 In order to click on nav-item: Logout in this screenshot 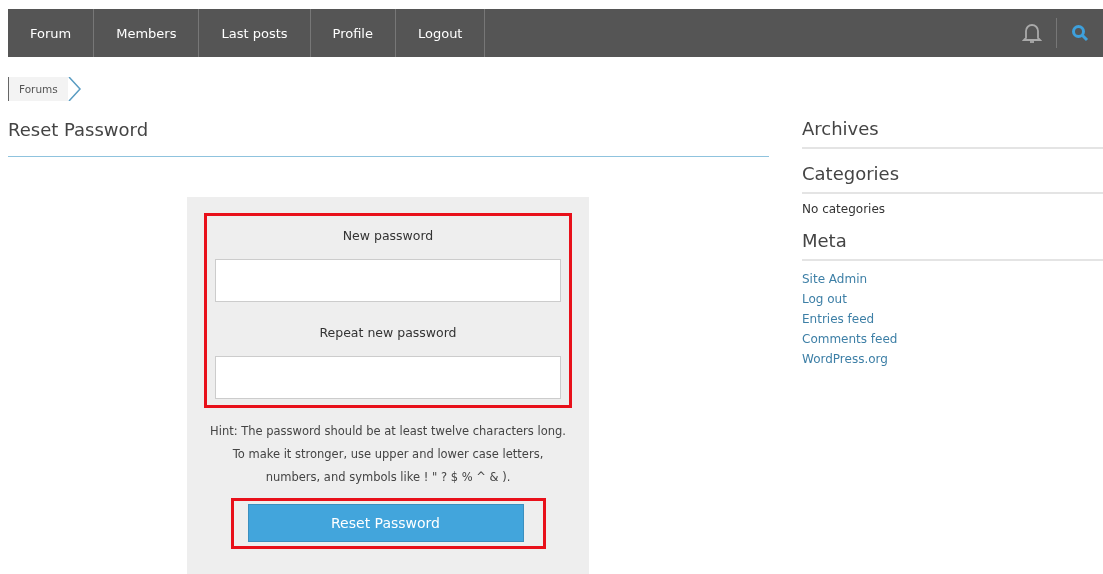, I will do `click(440, 33)`.